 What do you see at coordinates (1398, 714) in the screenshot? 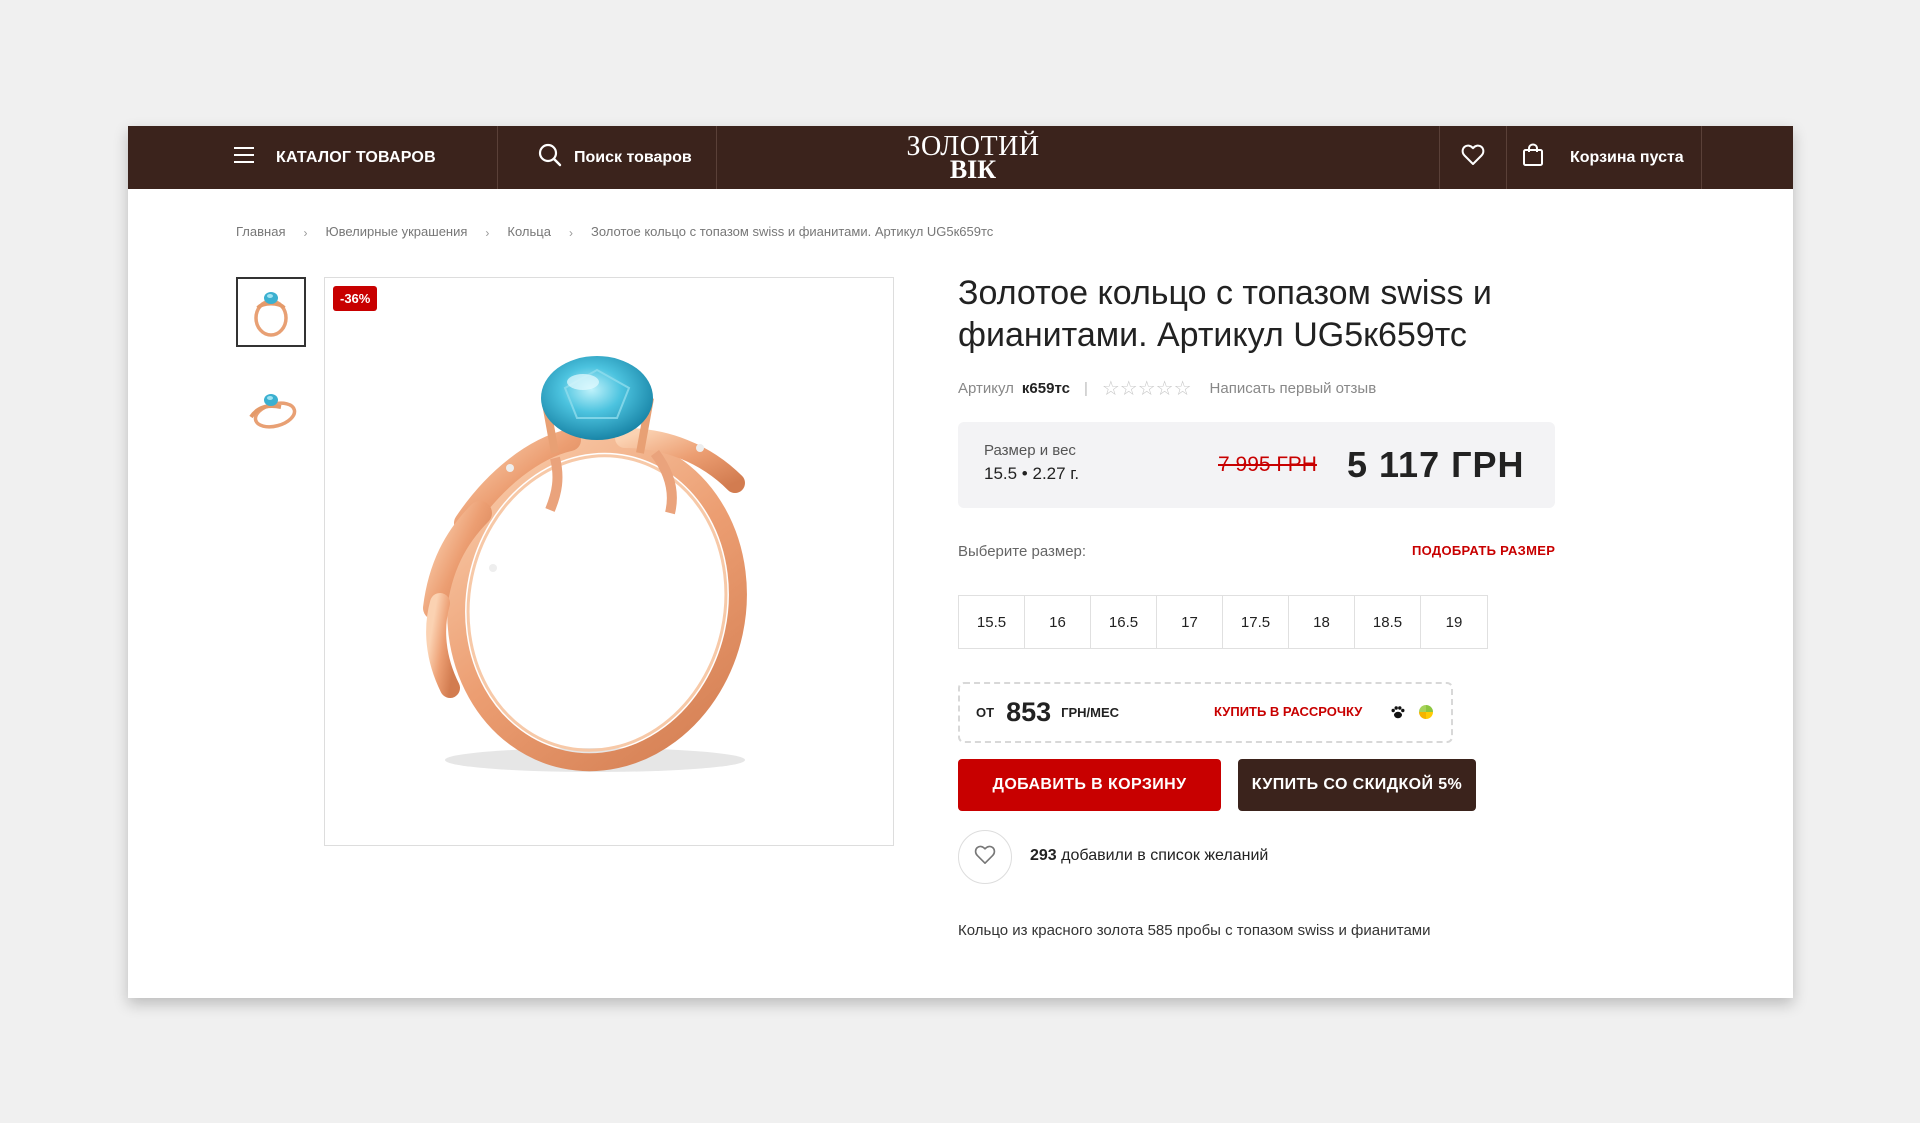
I see `paw-icon` at bounding box center [1398, 714].